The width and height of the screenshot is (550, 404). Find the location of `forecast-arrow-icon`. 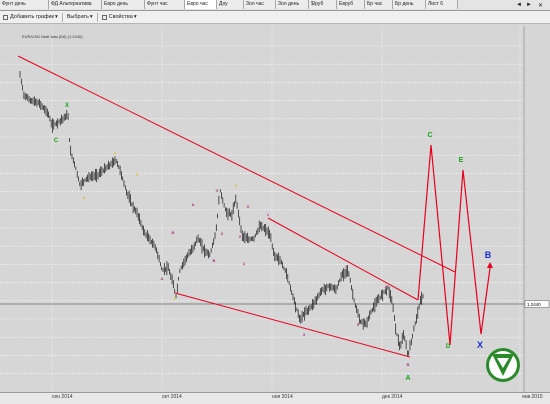

forecast-arrow-icon is located at coordinates (490, 265).